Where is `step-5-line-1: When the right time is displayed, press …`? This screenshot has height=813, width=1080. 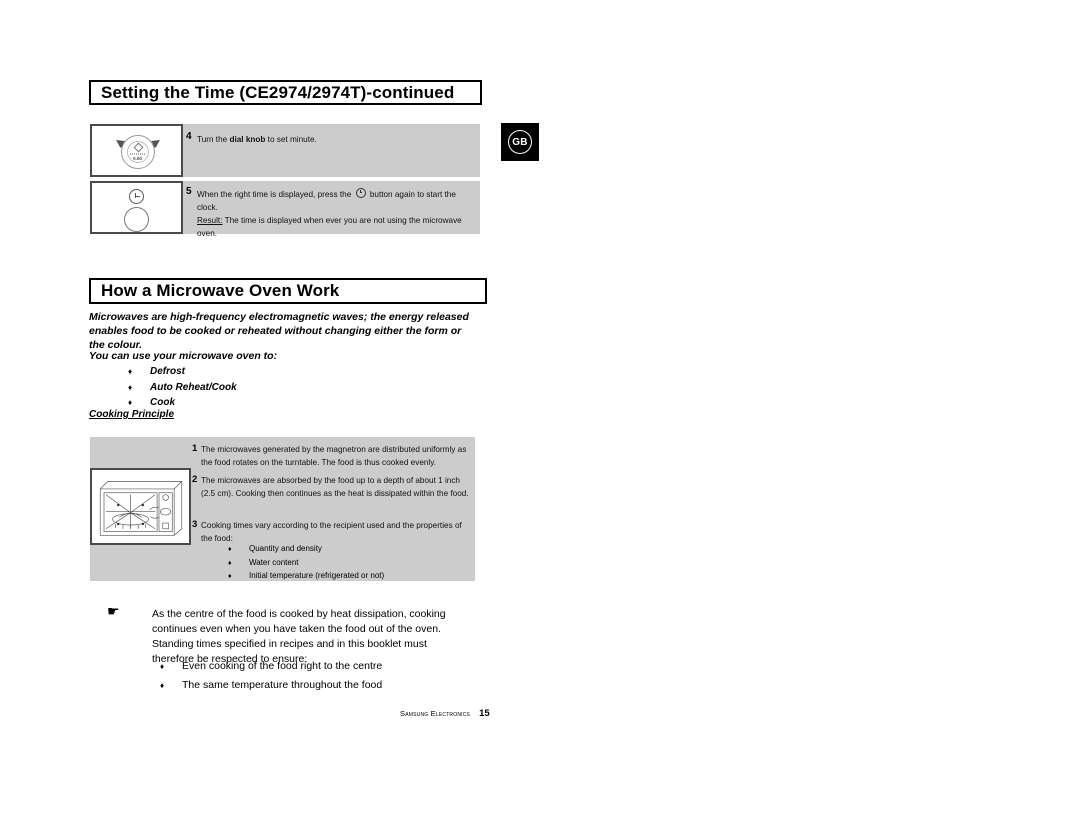
step-5-line-1: When the right time is displayed, press … is located at coordinates (334, 201).